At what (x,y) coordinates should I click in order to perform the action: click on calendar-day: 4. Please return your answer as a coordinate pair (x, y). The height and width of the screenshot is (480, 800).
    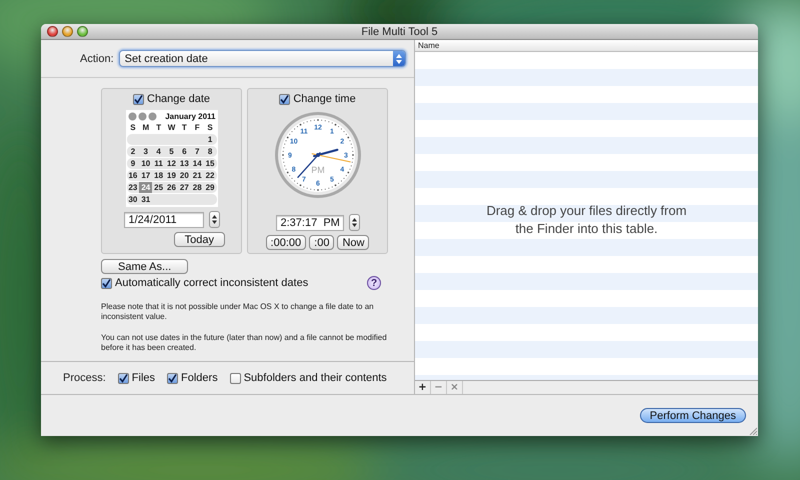
    Looking at the image, I should click on (159, 152).